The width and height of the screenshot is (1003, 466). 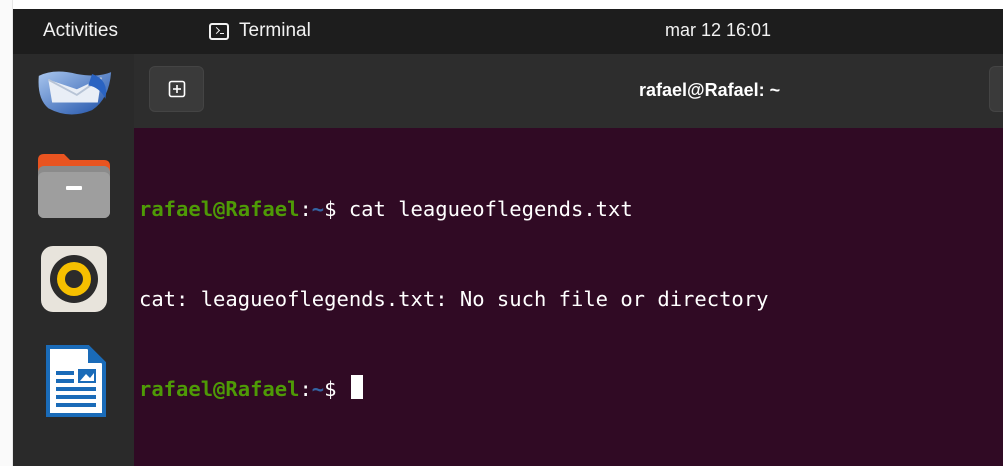 I want to click on text-cursor, so click(x=356, y=387).